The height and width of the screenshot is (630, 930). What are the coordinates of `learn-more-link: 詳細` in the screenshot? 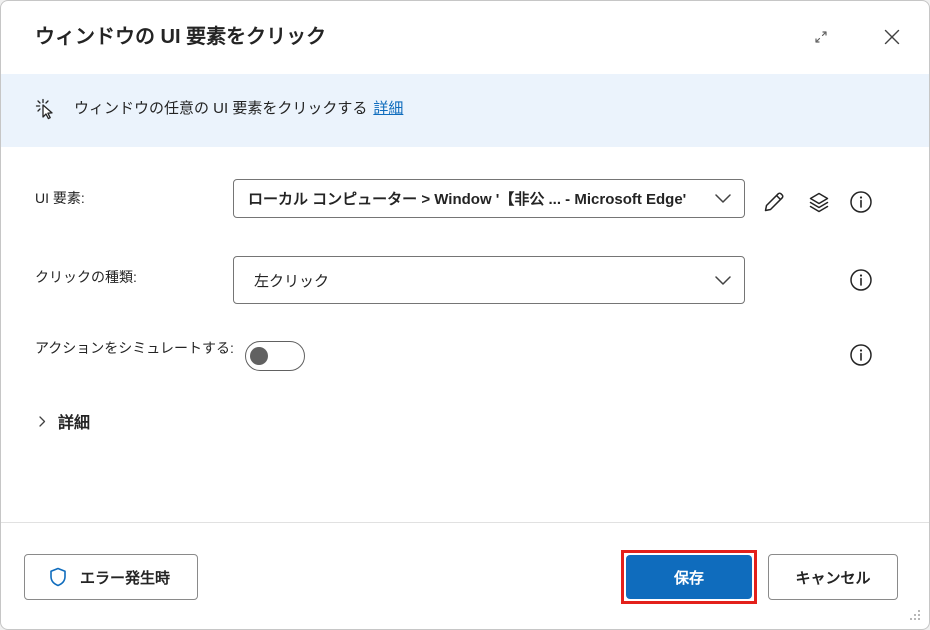 It's located at (388, 108).